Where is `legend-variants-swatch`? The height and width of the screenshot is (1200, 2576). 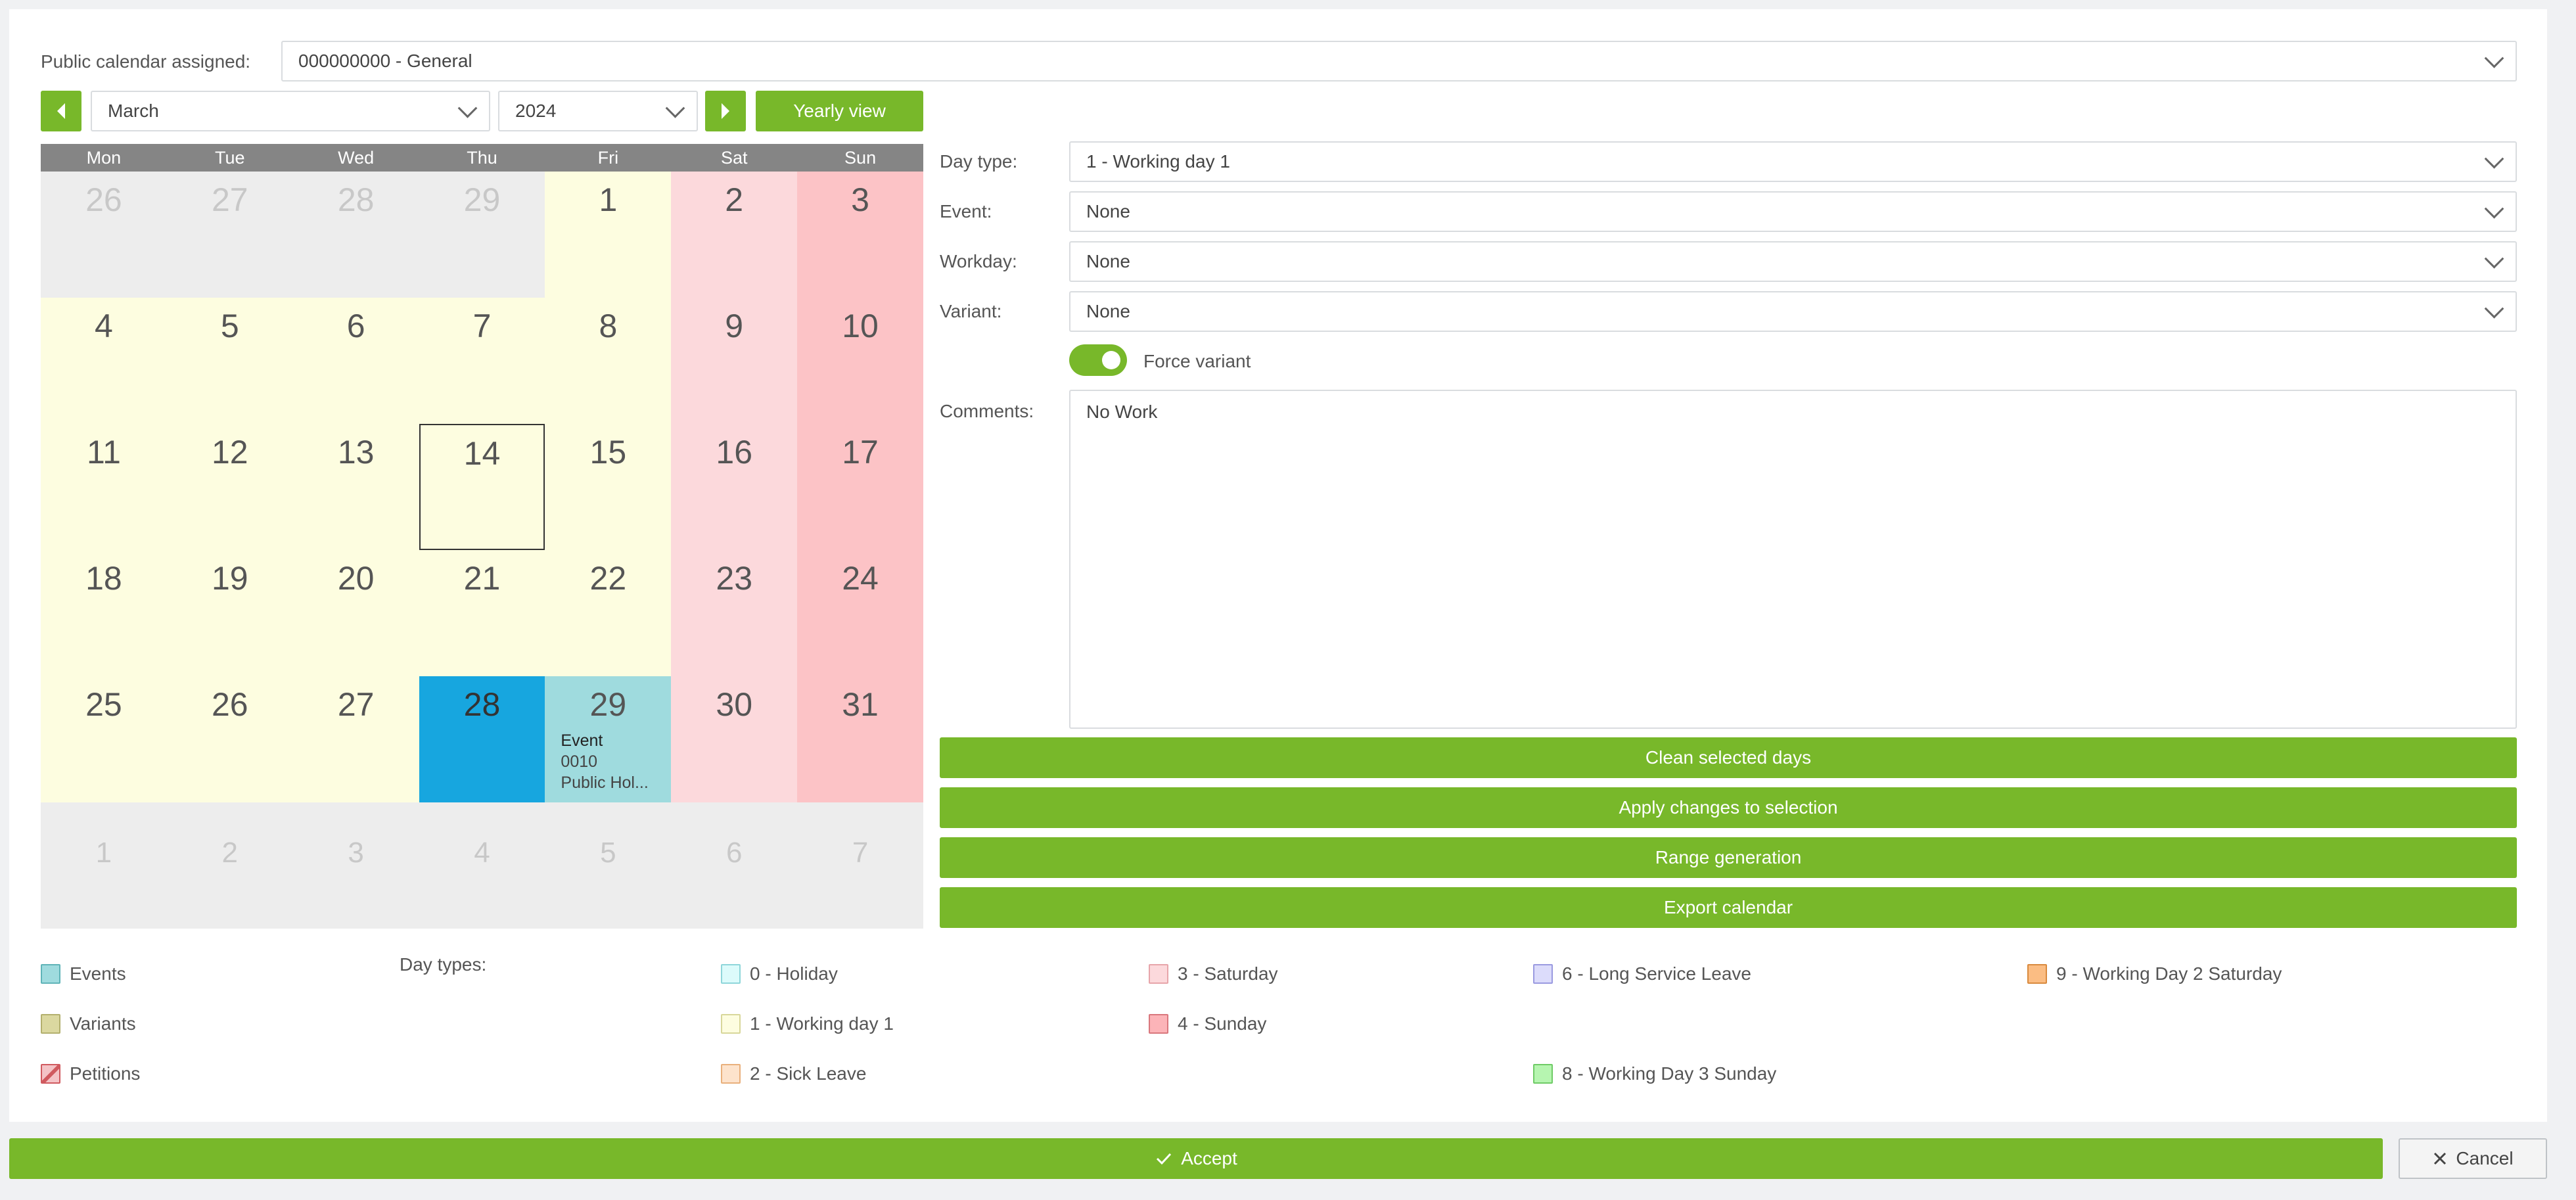
legend-variants-swatch is located at coordinates (51, 1024).